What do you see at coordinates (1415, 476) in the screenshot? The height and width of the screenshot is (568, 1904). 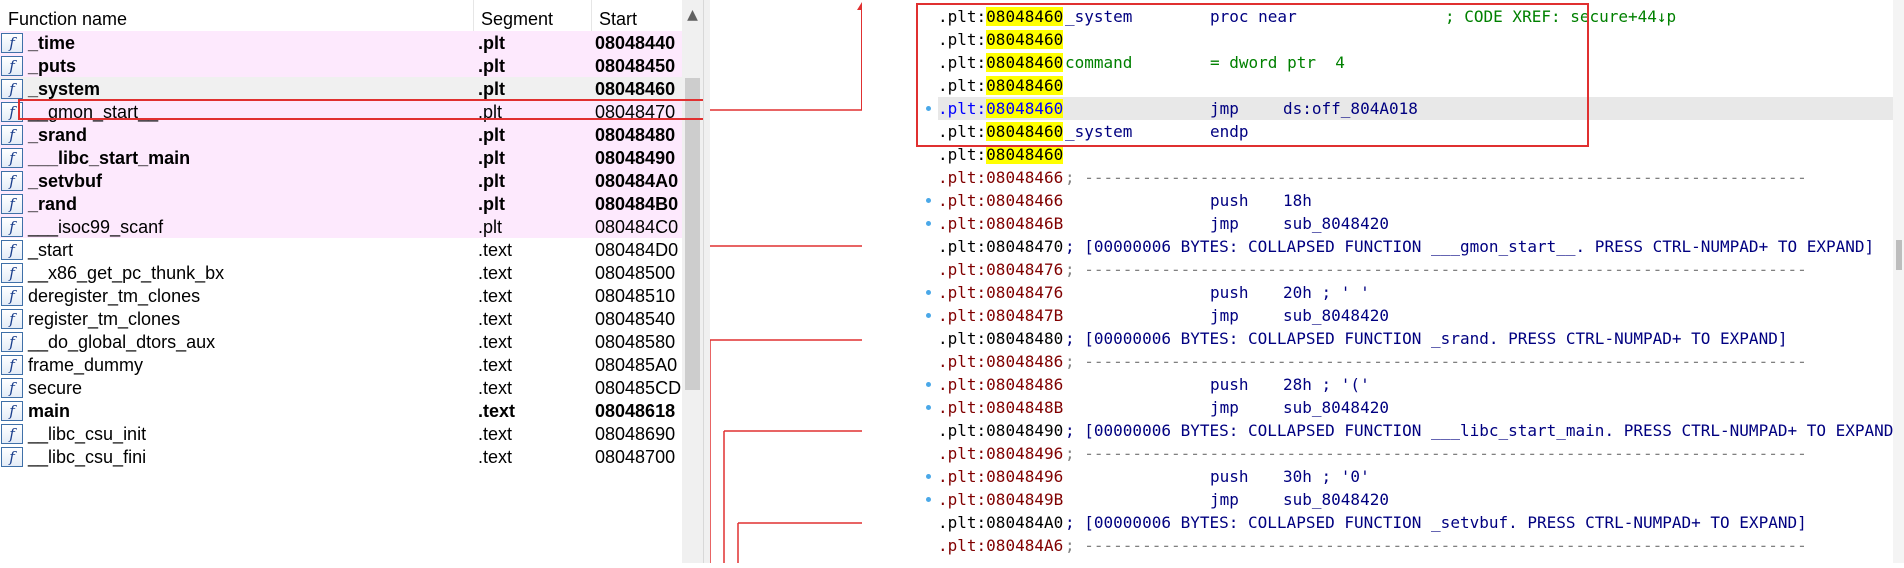 I see `disasm-line: .plt:08048496 push 30h ; '0'` at bounding box center [1415, 476].